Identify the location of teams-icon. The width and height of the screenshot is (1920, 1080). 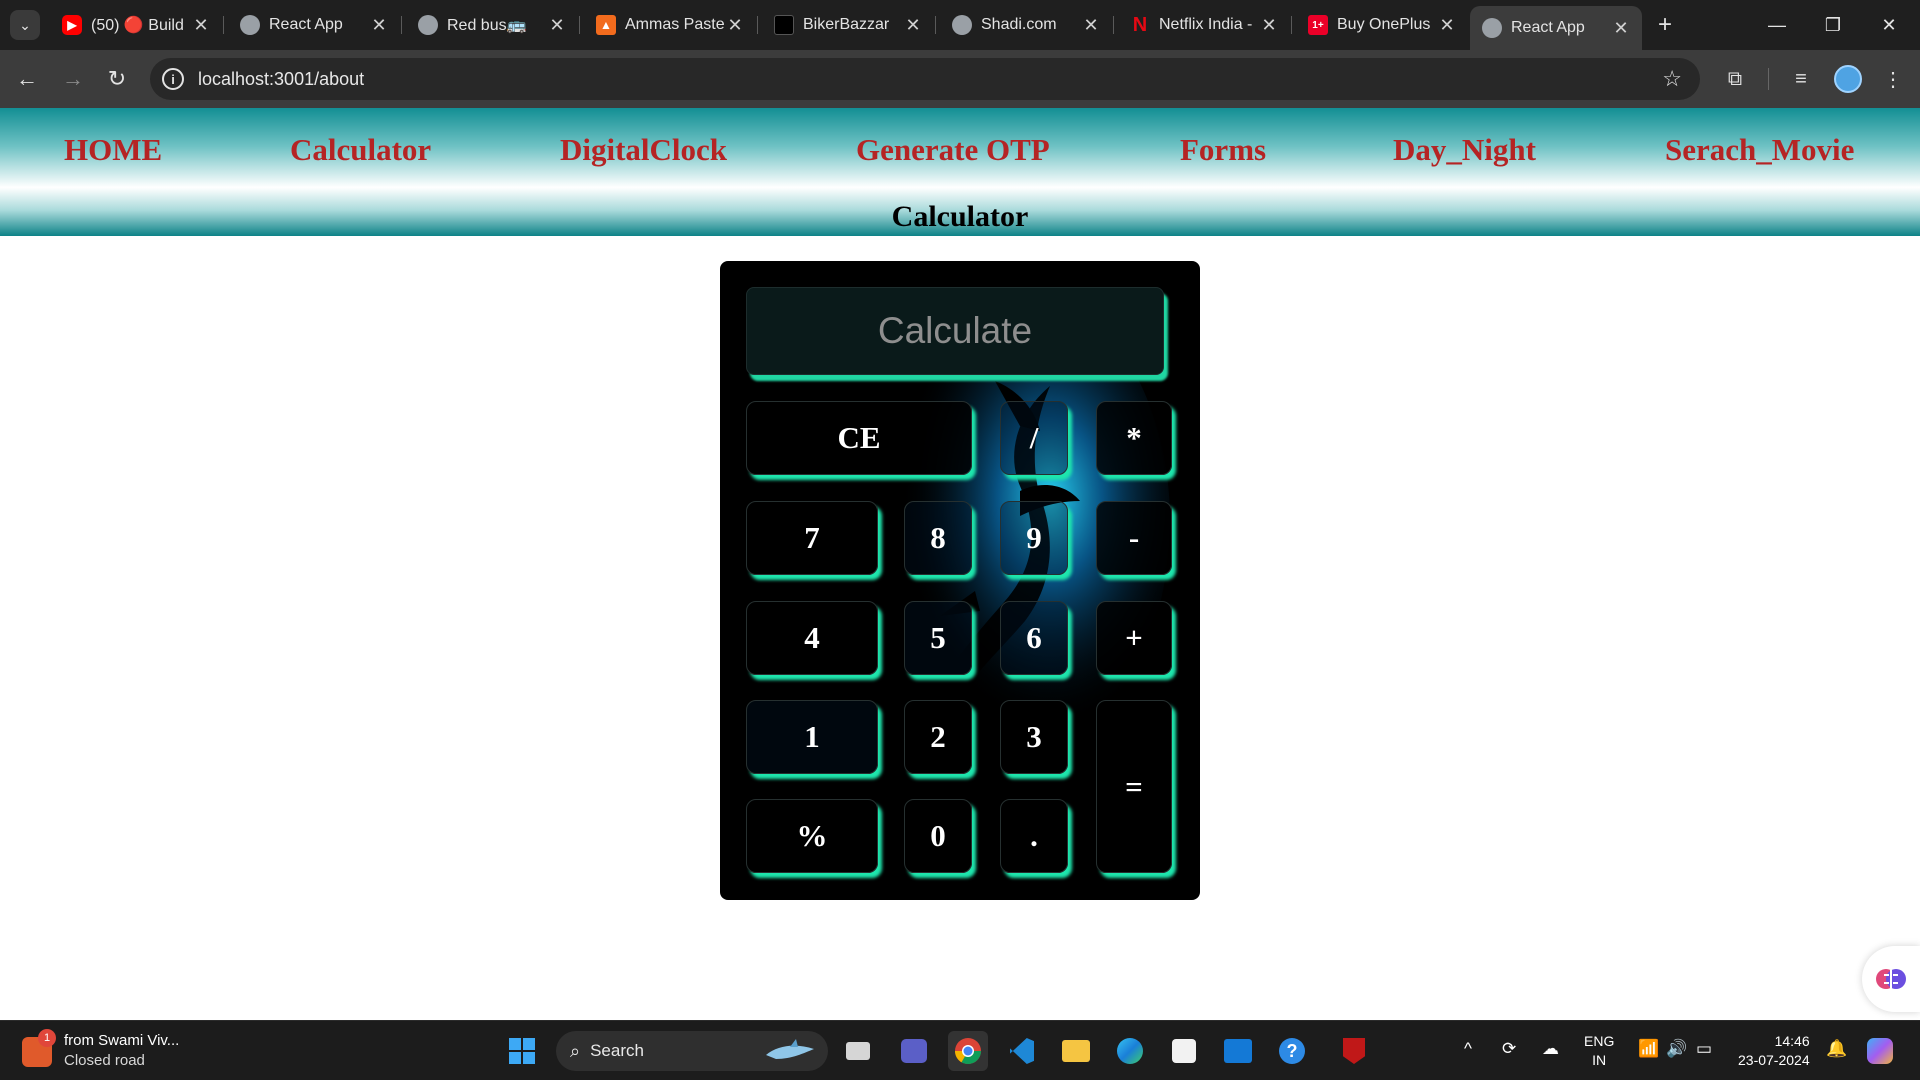
(914, 1051).